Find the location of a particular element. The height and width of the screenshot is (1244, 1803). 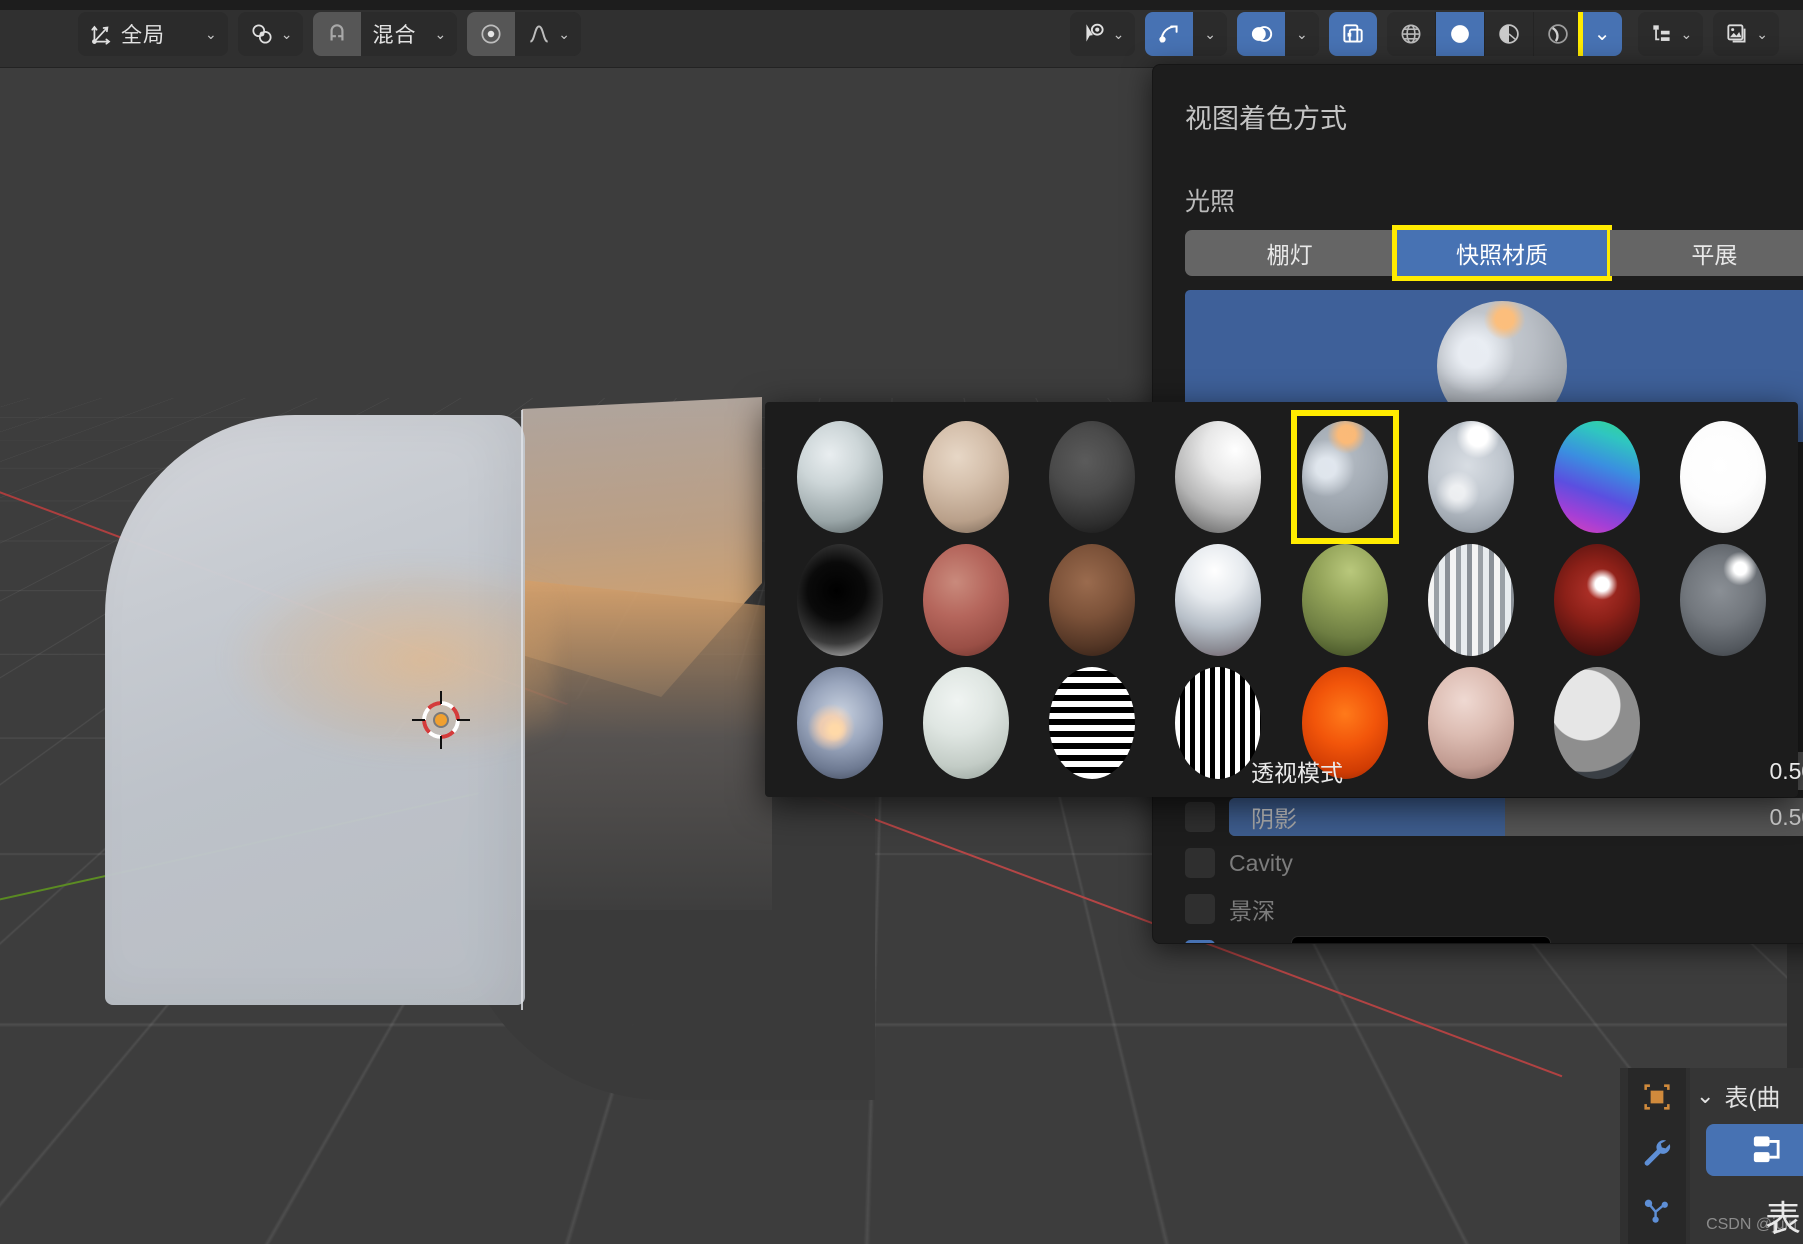

gizmo-arrow-icon is located at coordinates (1168, 34).